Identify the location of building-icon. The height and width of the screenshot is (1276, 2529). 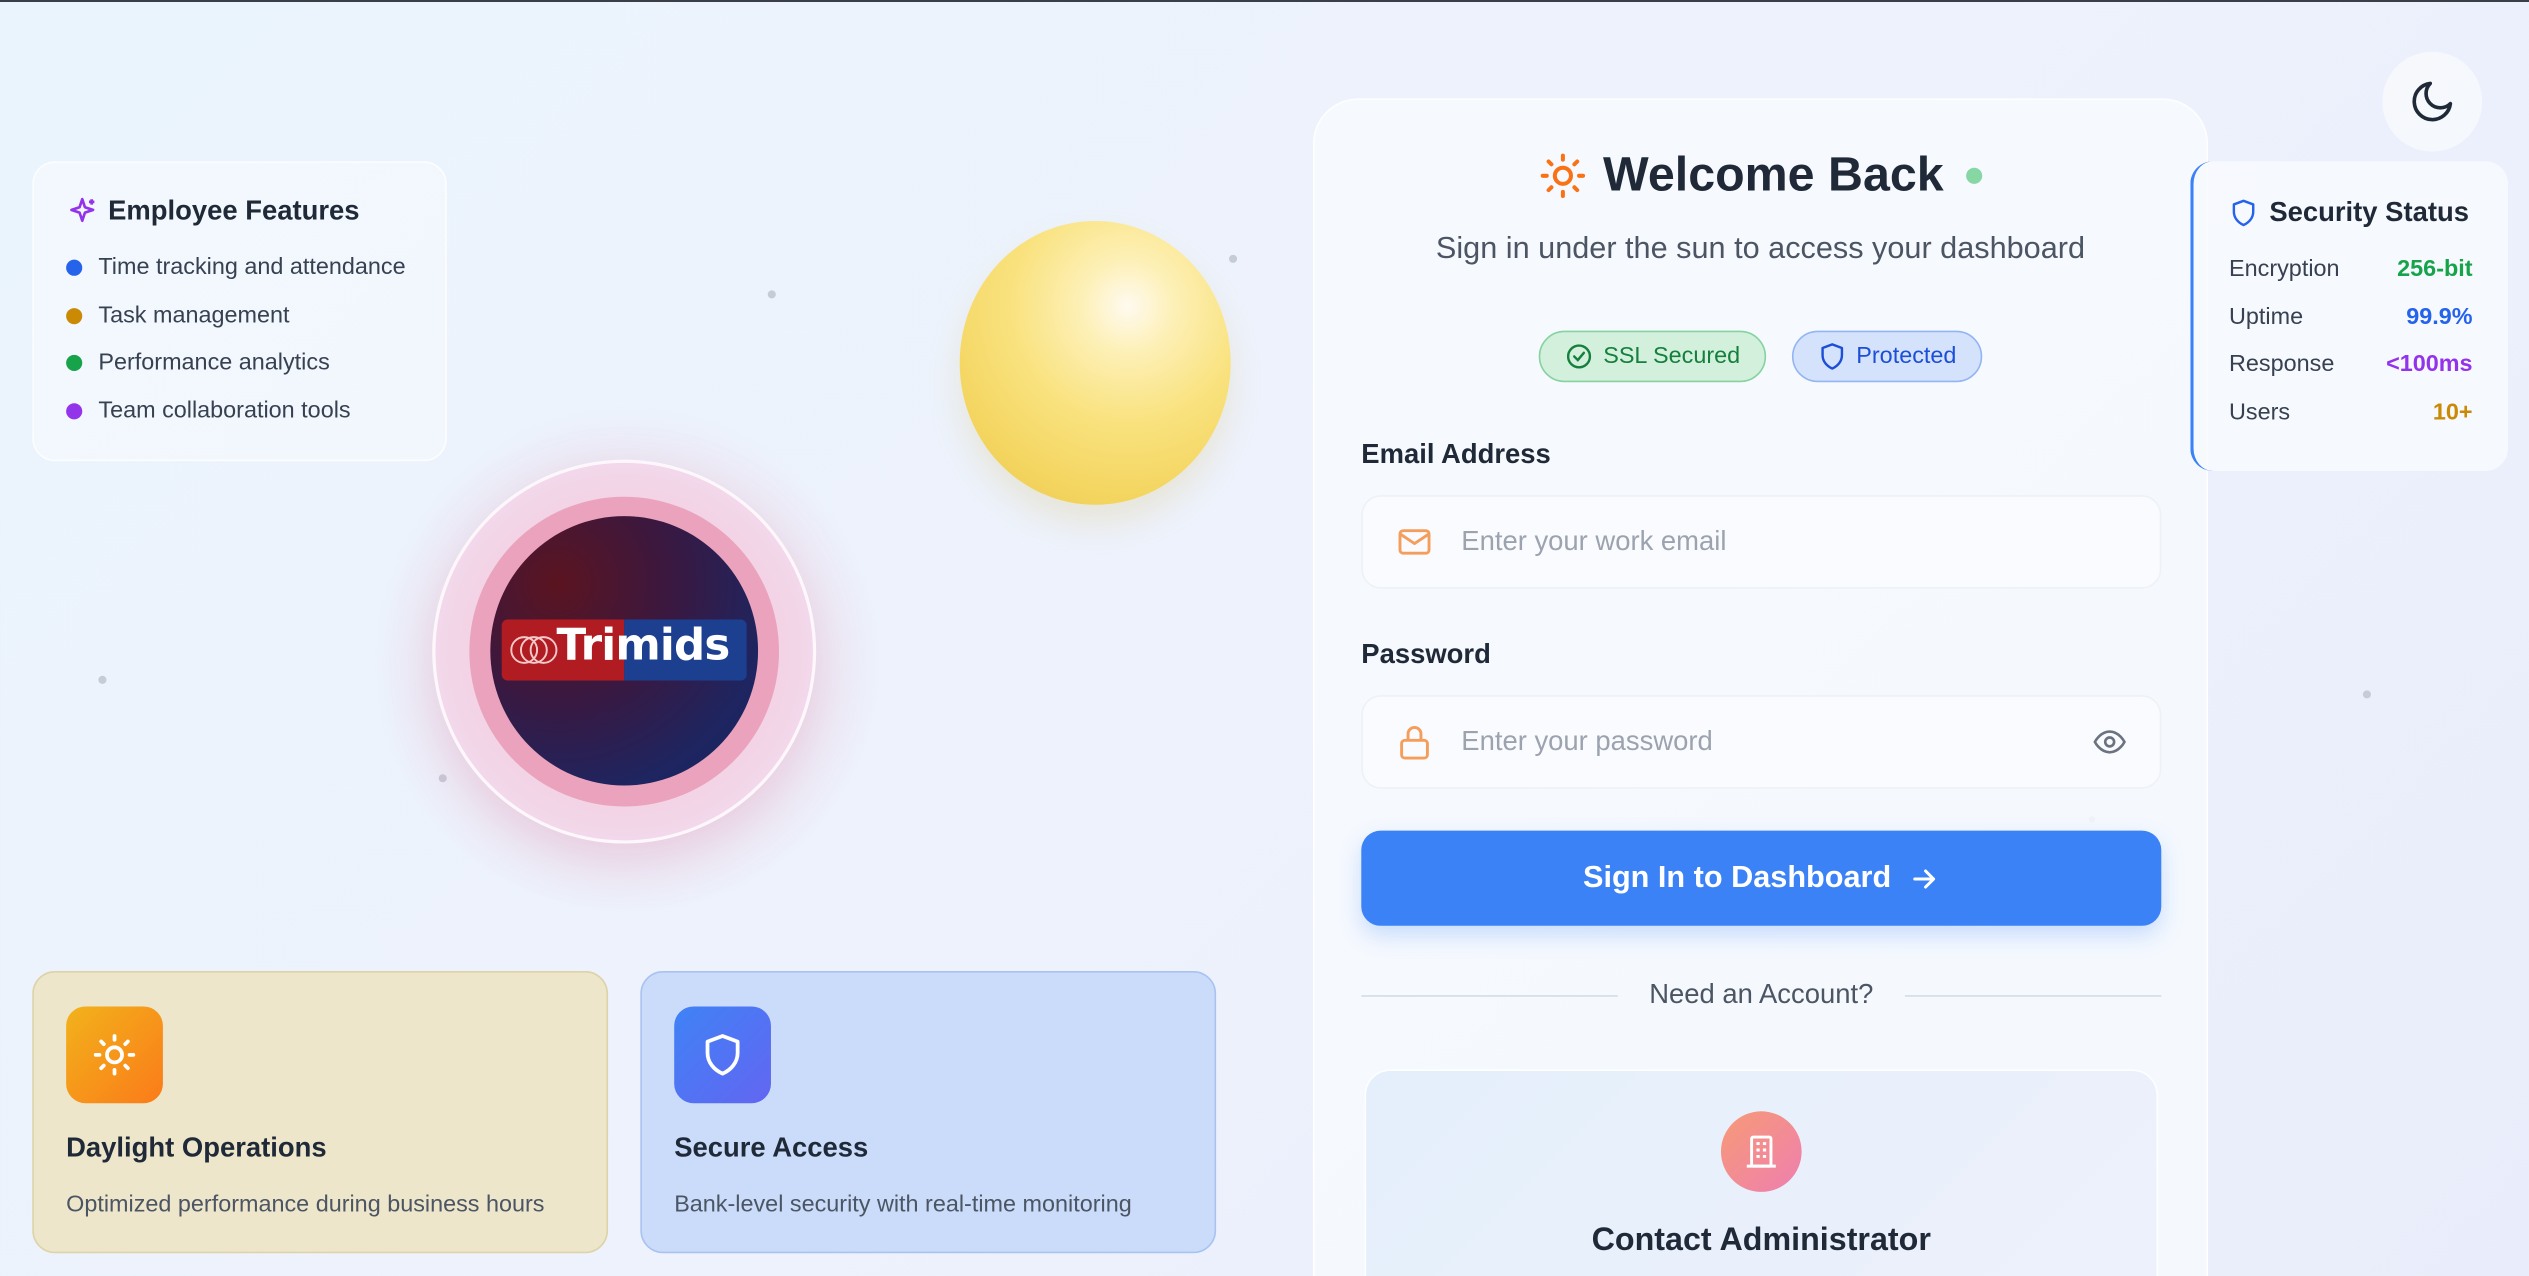
(1761, 1151).